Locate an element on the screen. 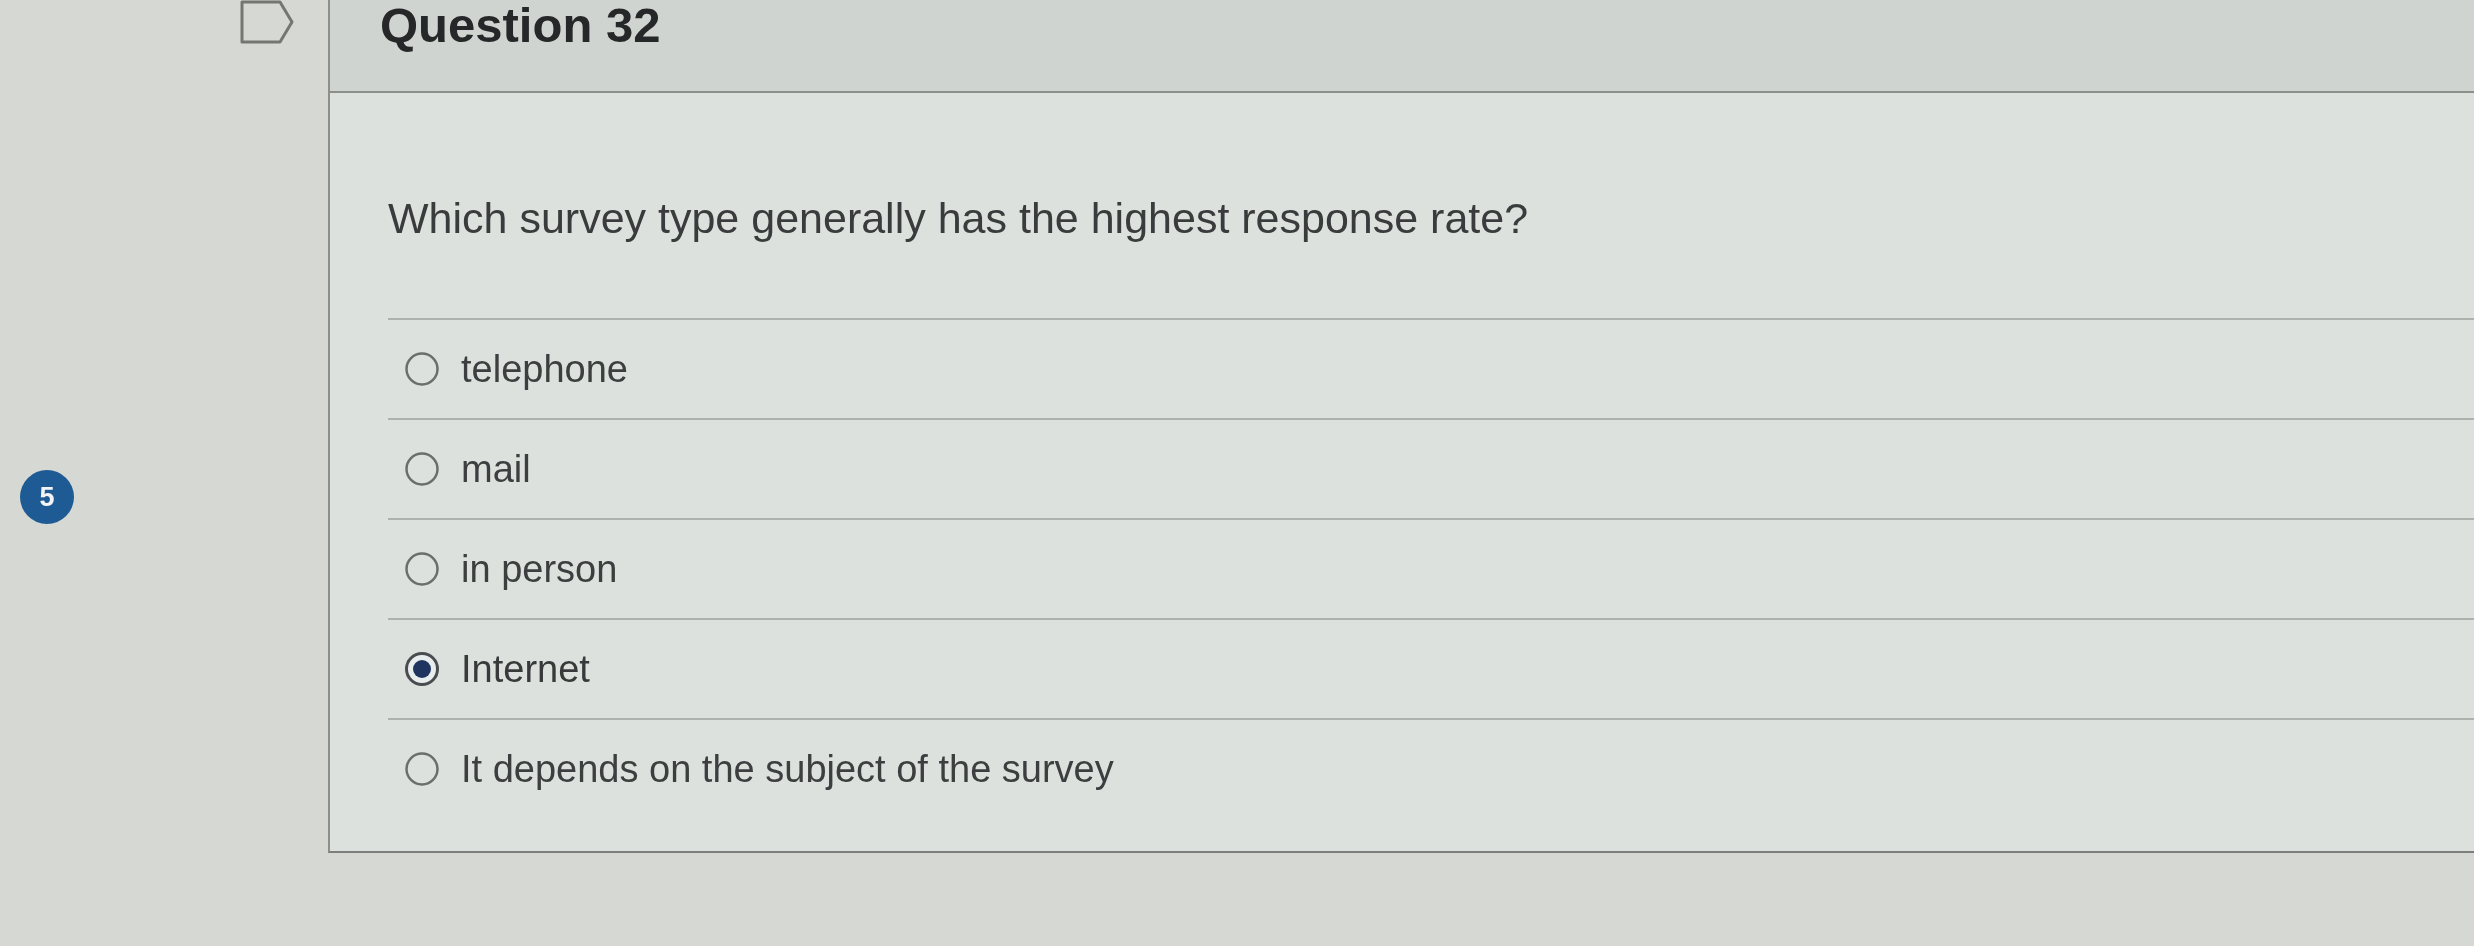  number-badge: 5 is located at coordinates (47, 497).